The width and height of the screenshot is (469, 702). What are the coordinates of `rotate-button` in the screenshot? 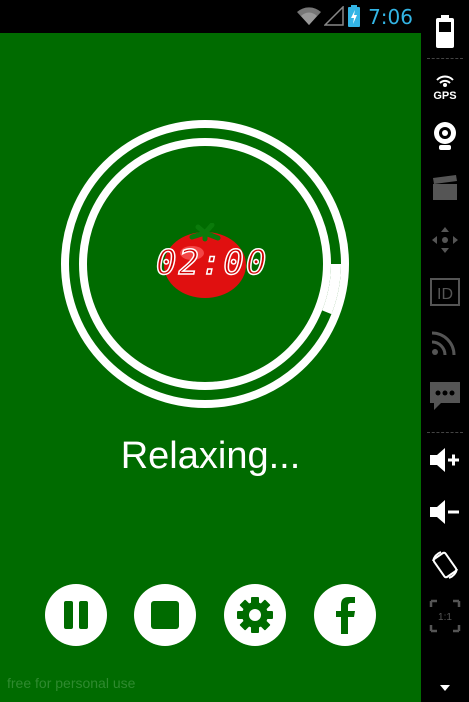 It's located at (445, 565).